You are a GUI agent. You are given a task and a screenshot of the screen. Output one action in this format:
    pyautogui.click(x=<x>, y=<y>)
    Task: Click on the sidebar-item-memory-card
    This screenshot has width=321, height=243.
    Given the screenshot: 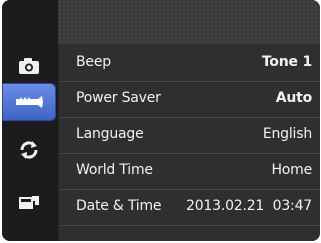 What is the action you would take?
    pyautogui.click(x=29, y=203)
    